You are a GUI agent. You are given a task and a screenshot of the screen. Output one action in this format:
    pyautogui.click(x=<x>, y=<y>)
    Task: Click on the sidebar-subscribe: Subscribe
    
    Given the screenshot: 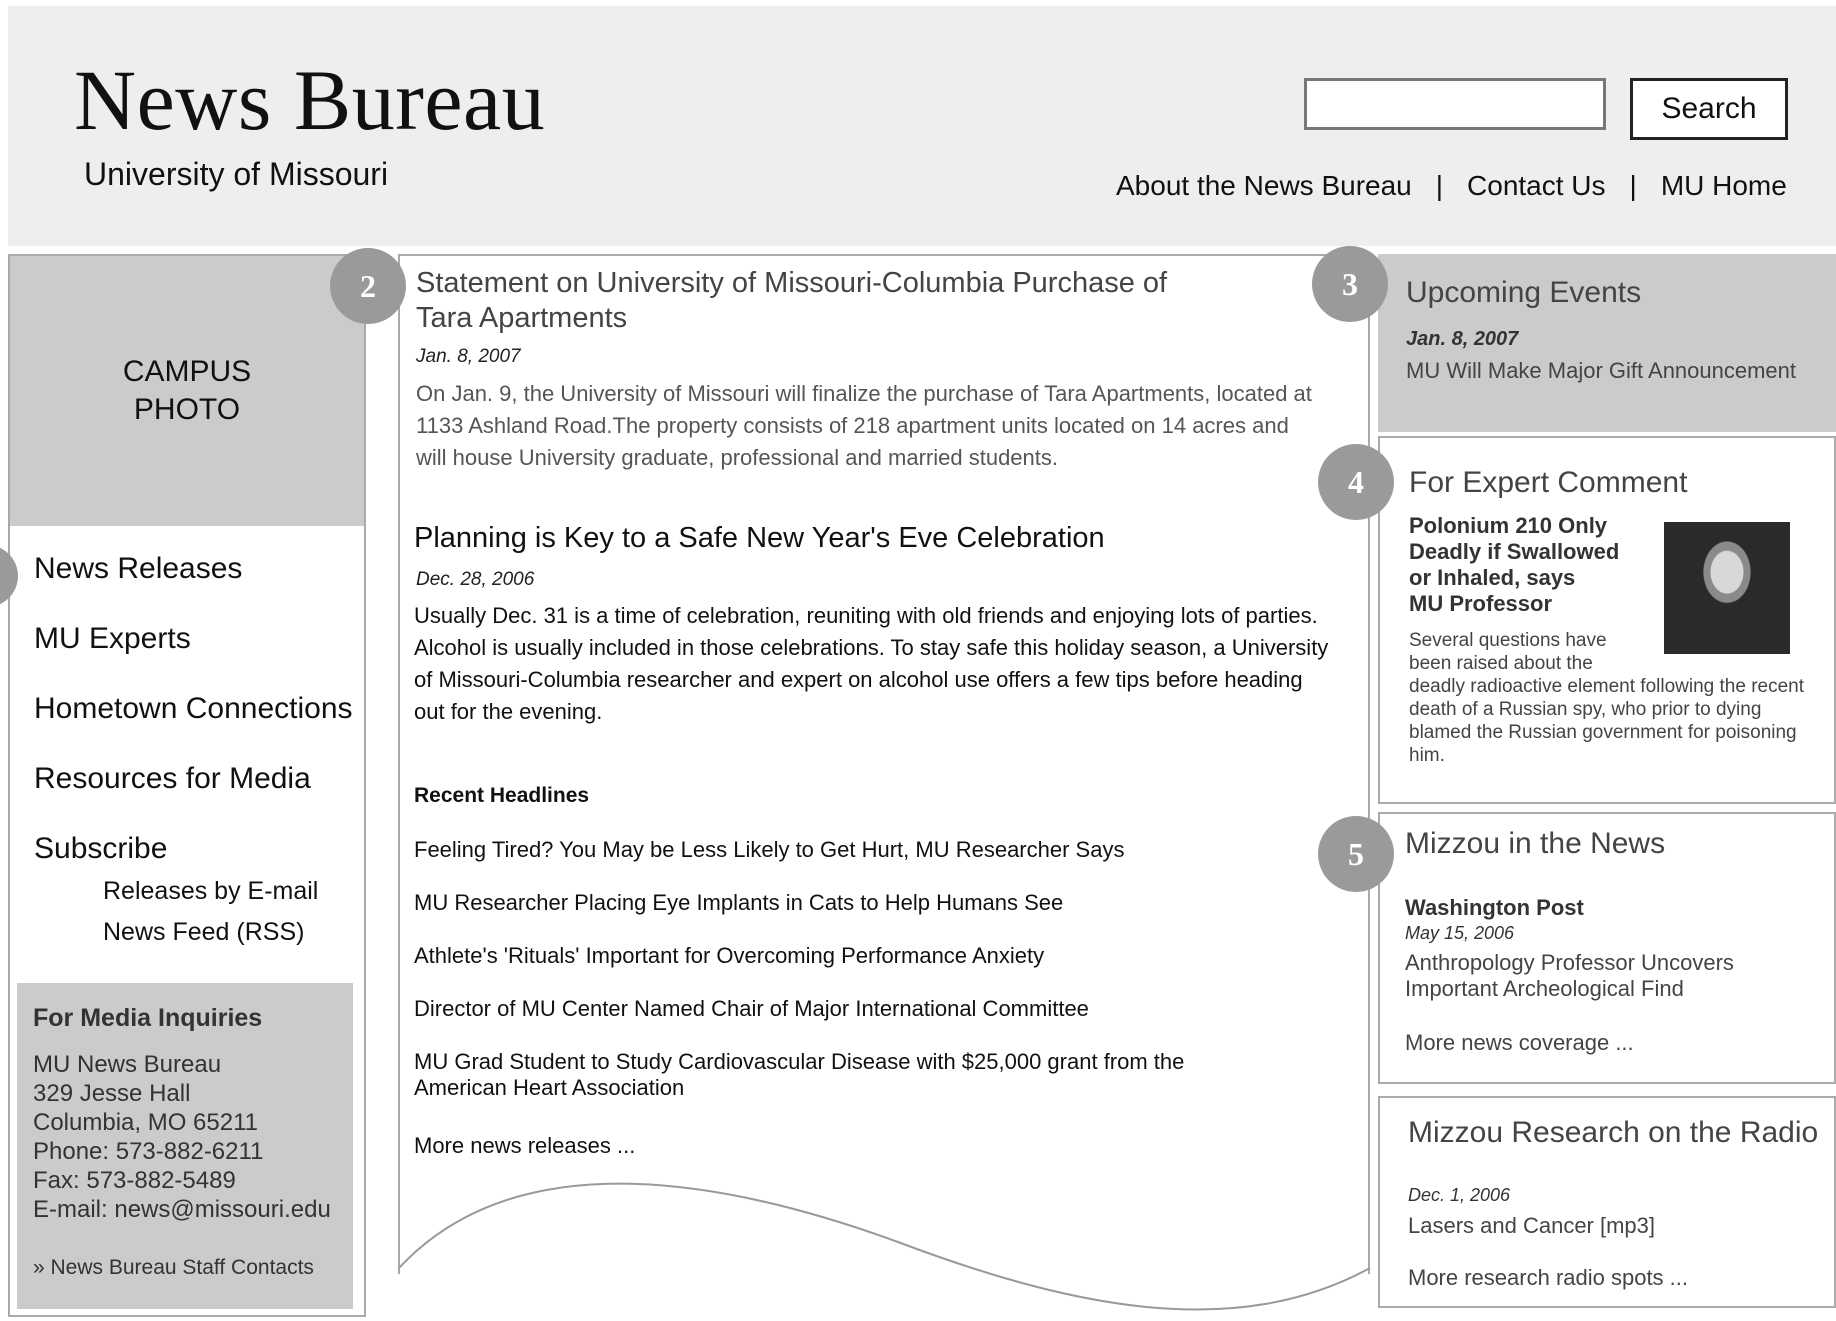 What is the action you would take?
    pyautogui.click(x=100, y=849)
    